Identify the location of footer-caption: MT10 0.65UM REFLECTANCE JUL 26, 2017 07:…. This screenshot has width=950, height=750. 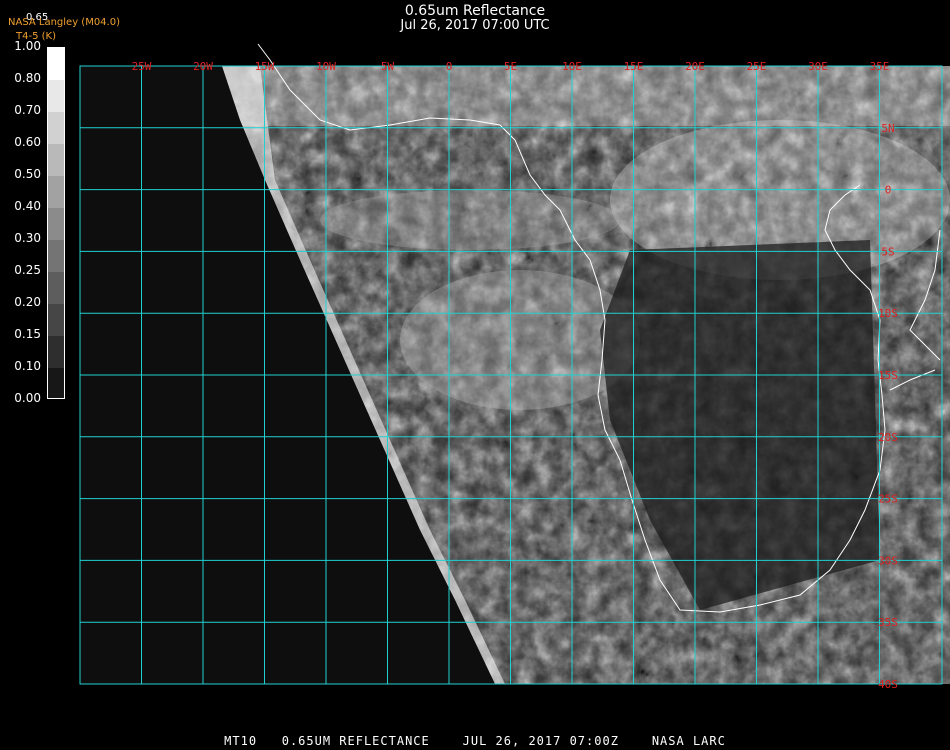
(475, 741).